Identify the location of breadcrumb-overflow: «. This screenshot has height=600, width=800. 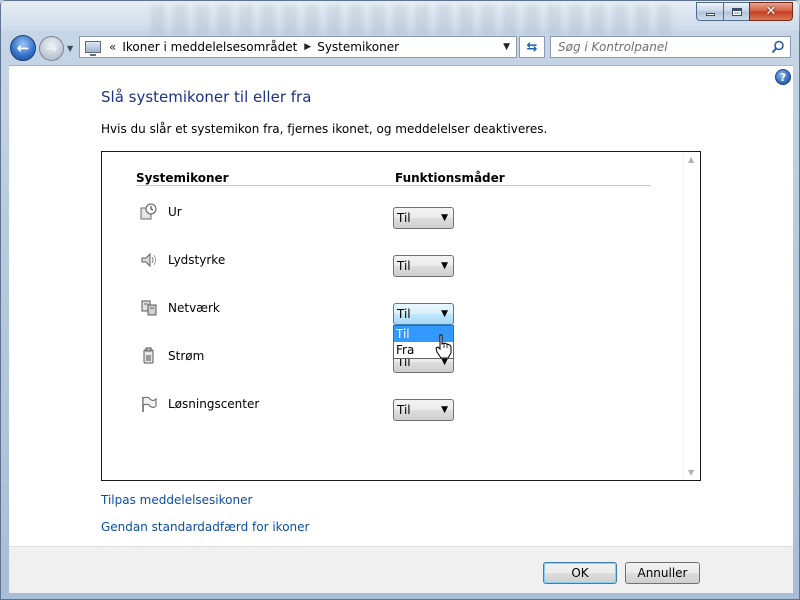
(112, 47).